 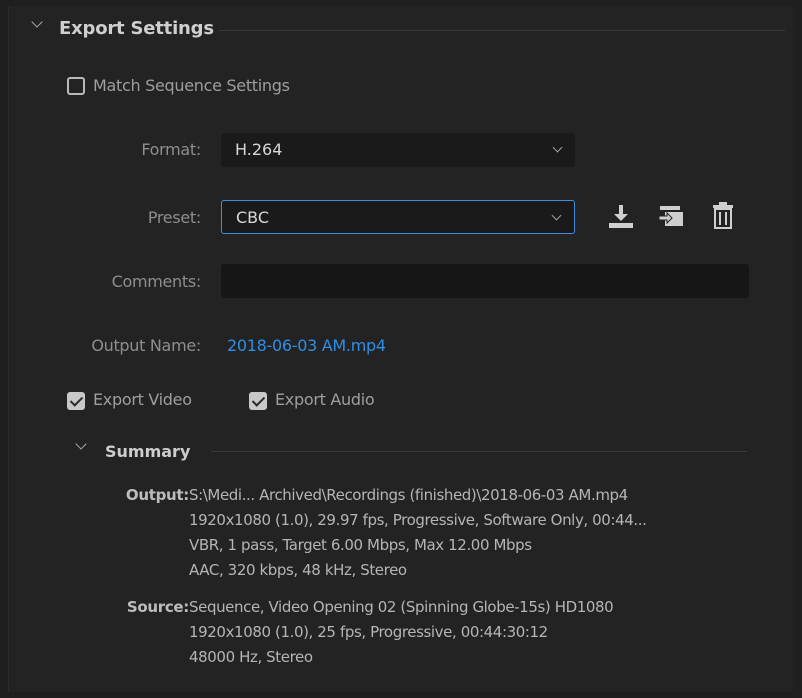 What do you see at coordinates (148, 451) in the screenshot?
I see `summary-title: Summary` at bounding box center [148, 451].